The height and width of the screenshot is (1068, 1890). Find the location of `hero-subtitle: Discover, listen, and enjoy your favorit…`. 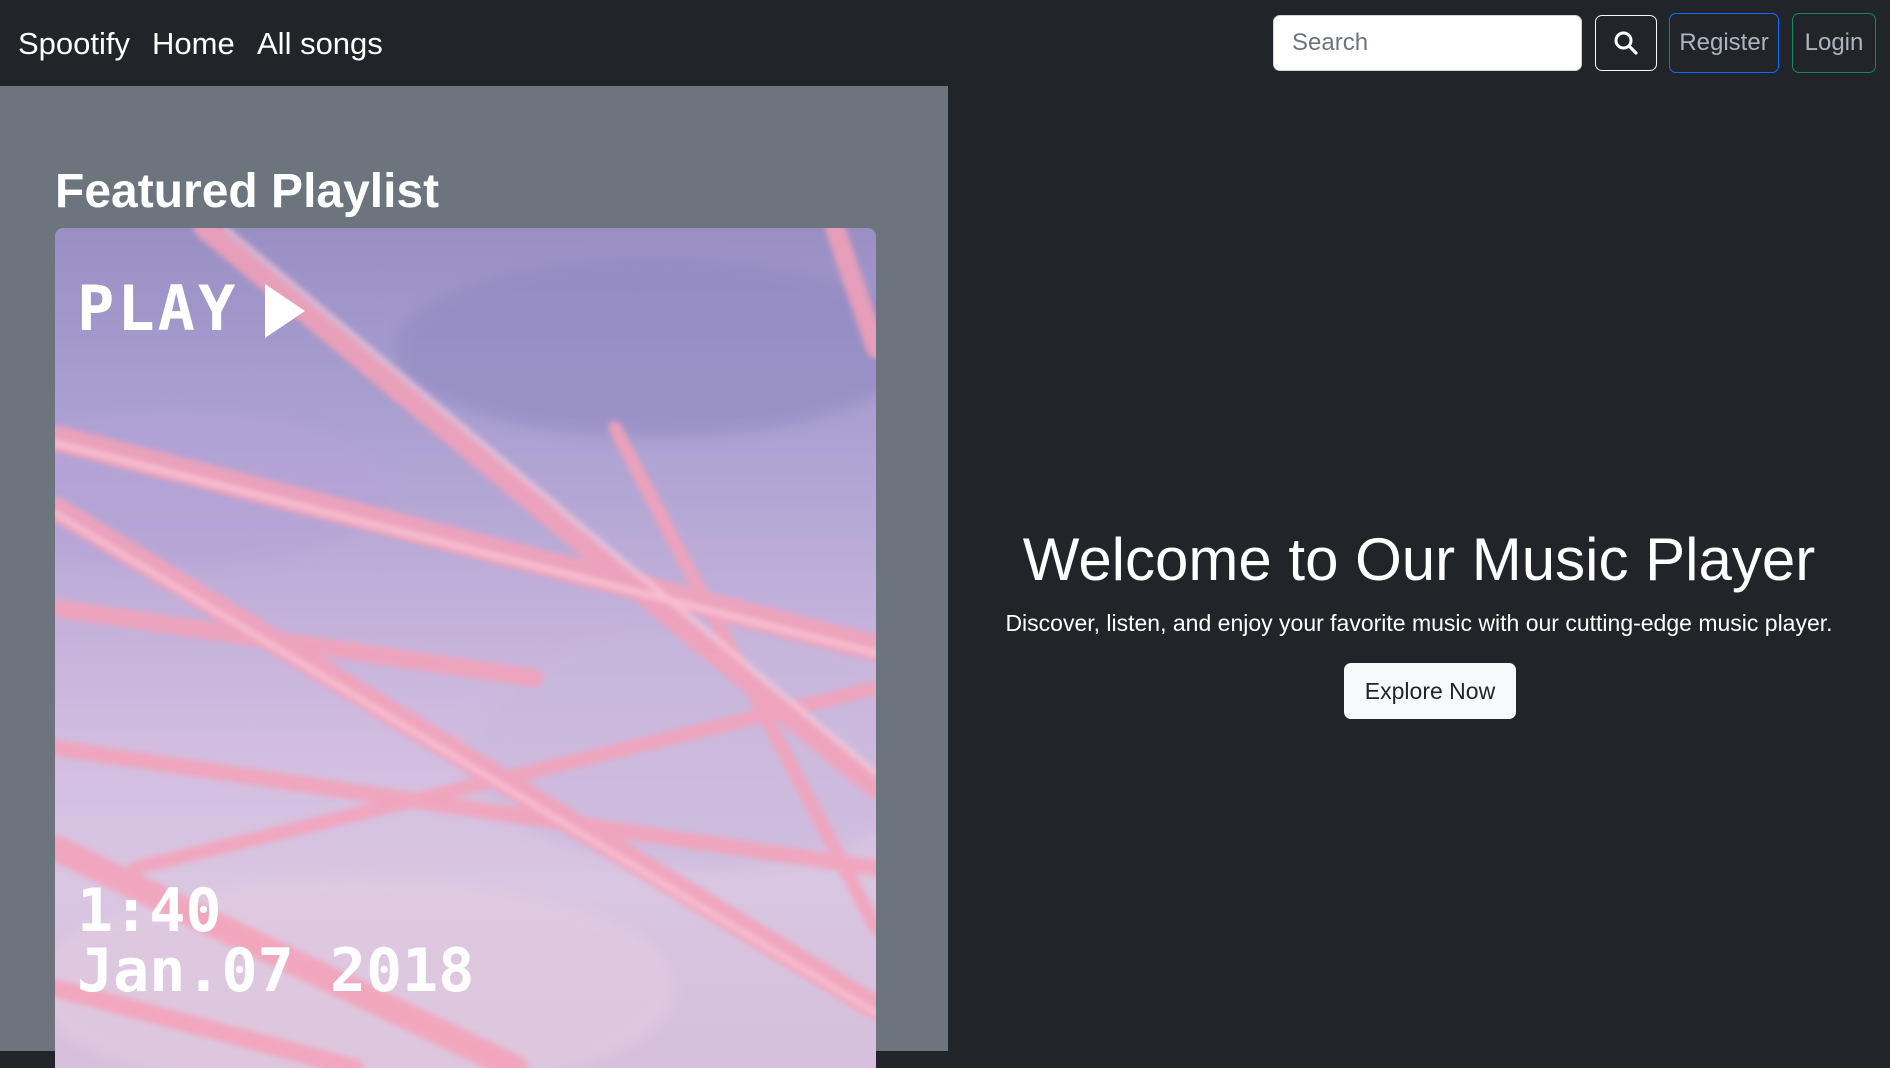

hero-subtitle: Discover, listen, and enjoy your favorit… is located at coordinates (1419, 623).